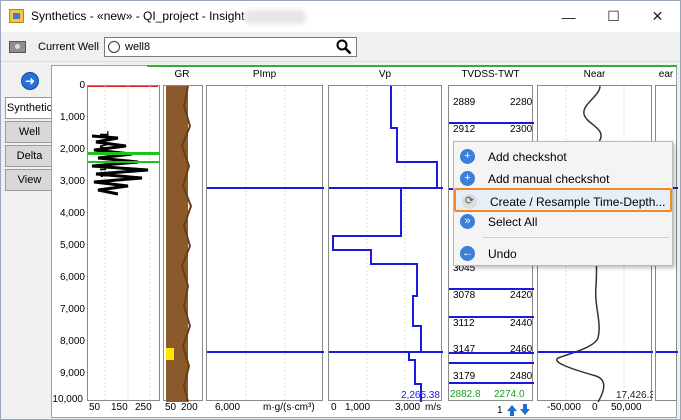  What do you see at coordinates (549, 179) in the screenshot?
I see `menu-item-label: Add manual checkshot` at bounding box center [549, 179].